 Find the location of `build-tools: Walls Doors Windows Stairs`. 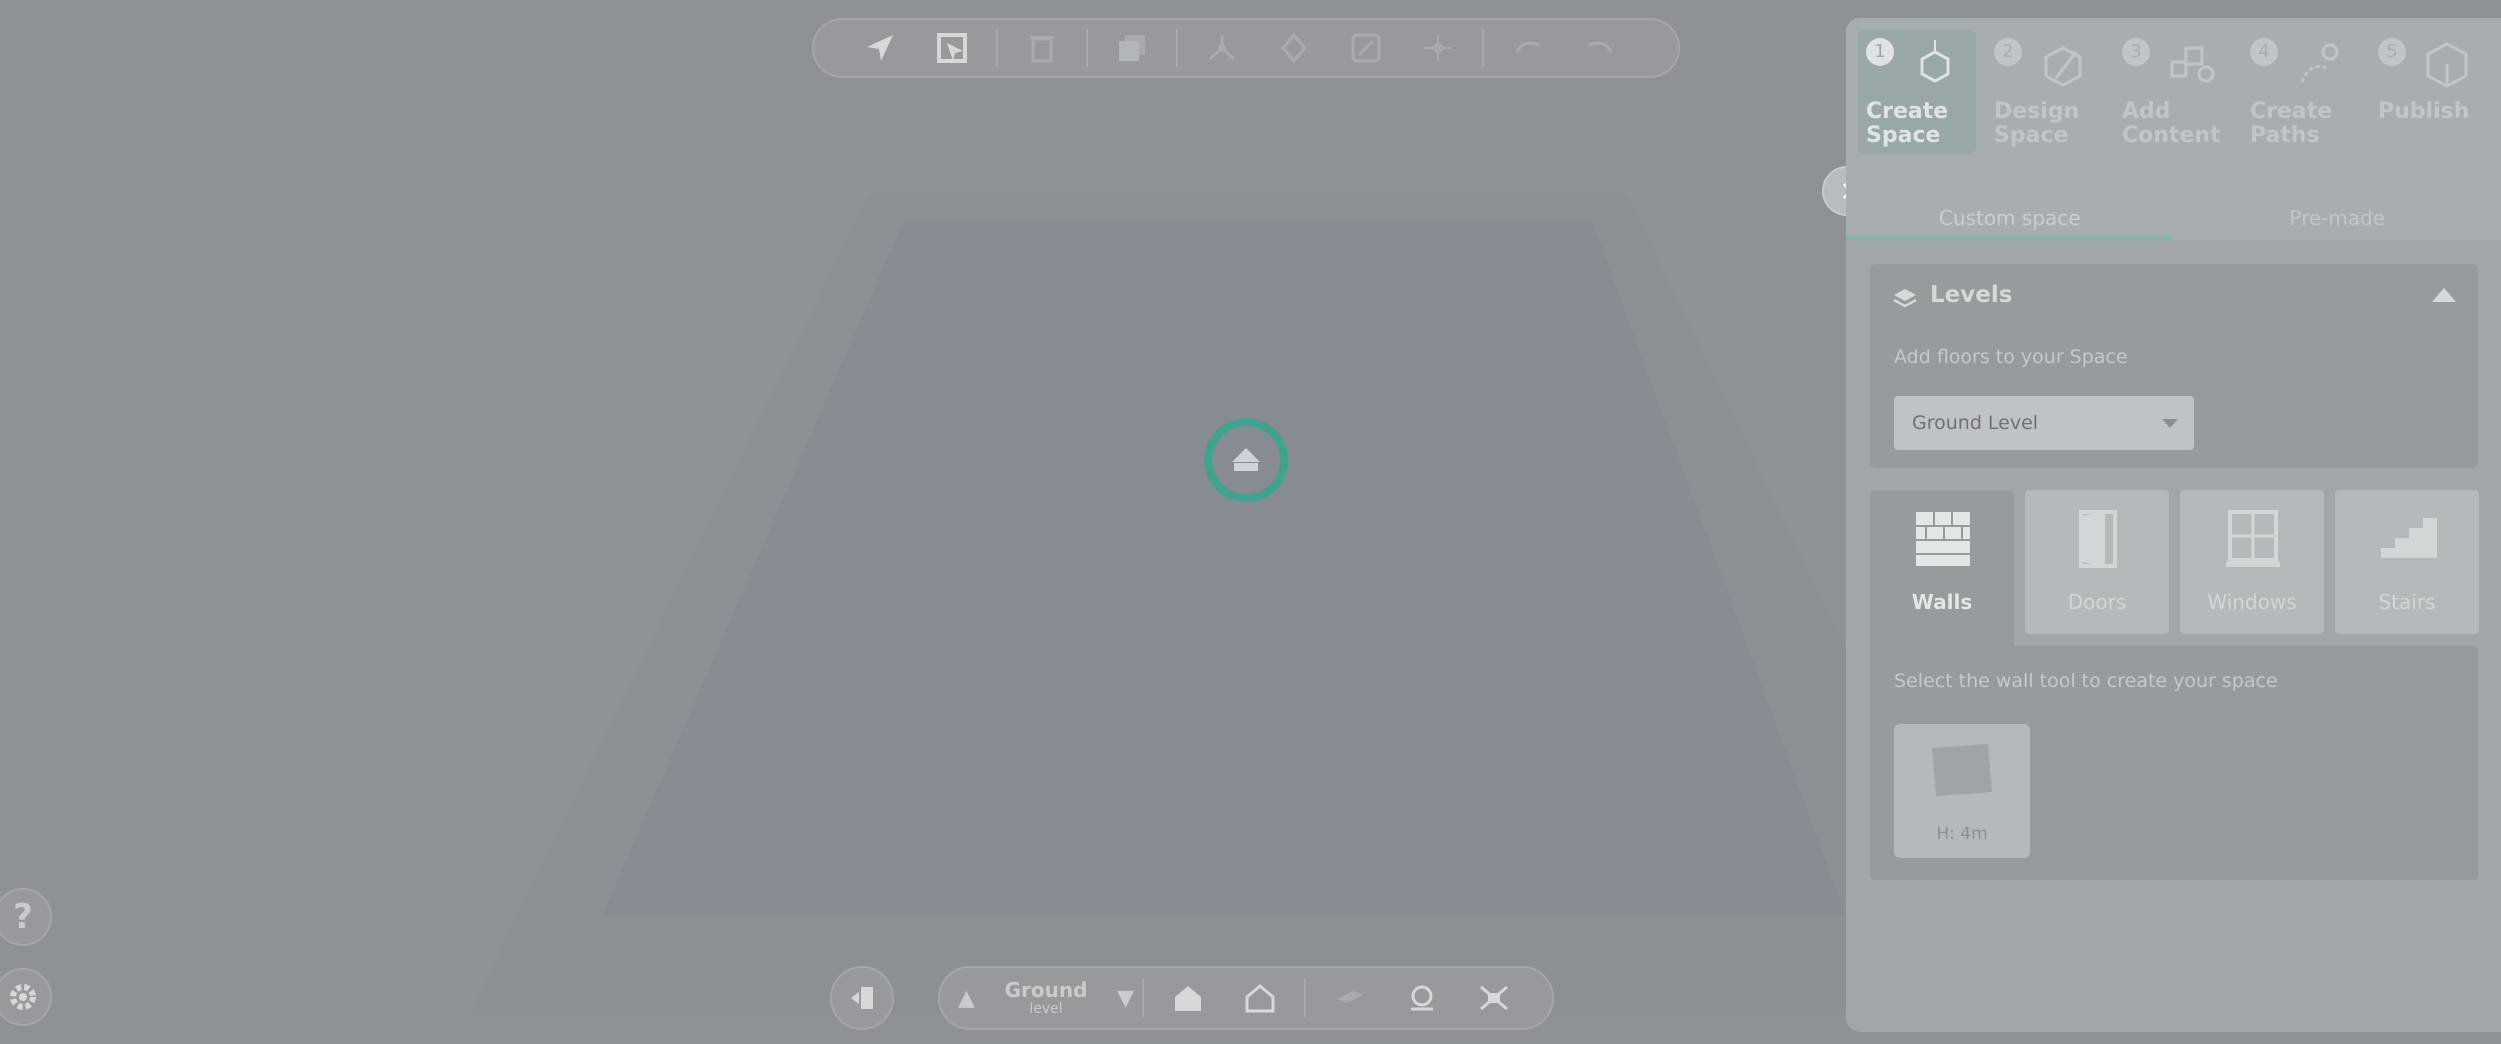

build-tools: Walls Doors Windows Stairs is located at coordinates (2174, 570).